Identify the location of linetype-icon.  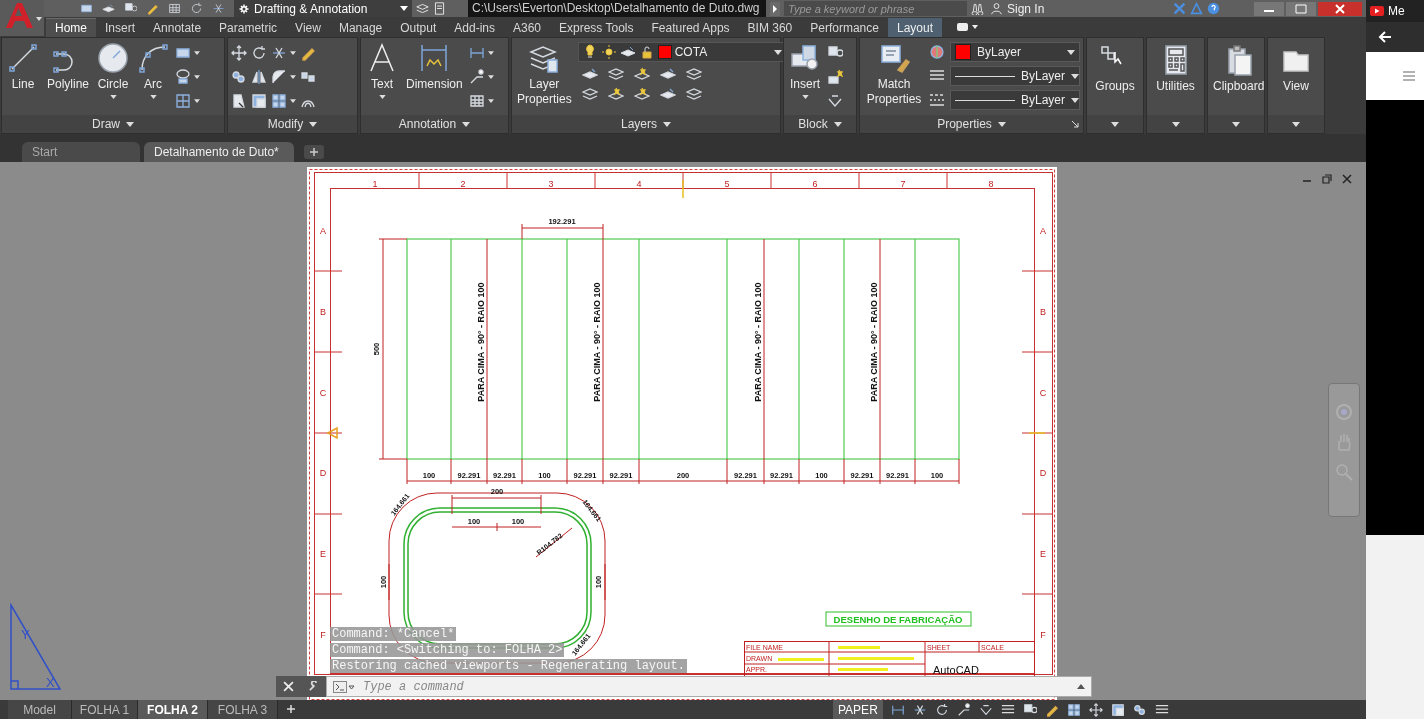
(937, 100).